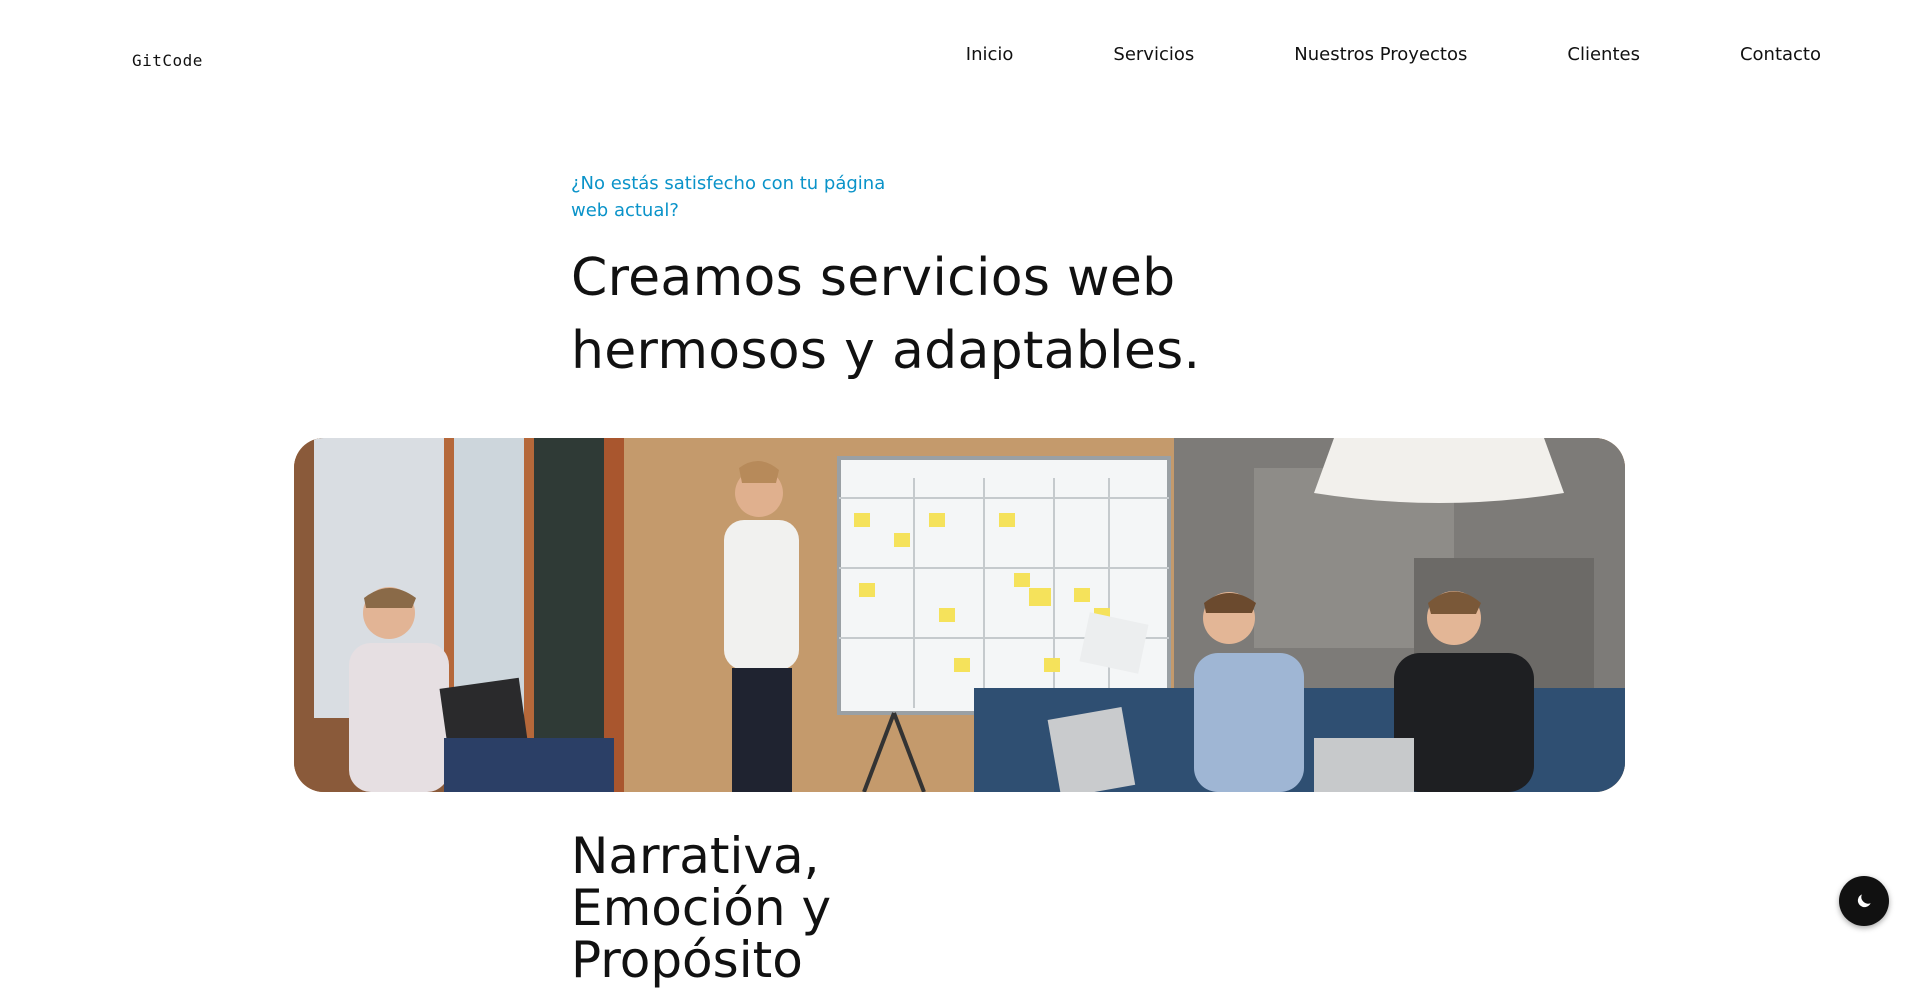 The image size is (1915, 989). What do you see at coordinates (167, 60) in the screenshot?
I see `site-logo: GitCode` at bounding box center [167, 60].